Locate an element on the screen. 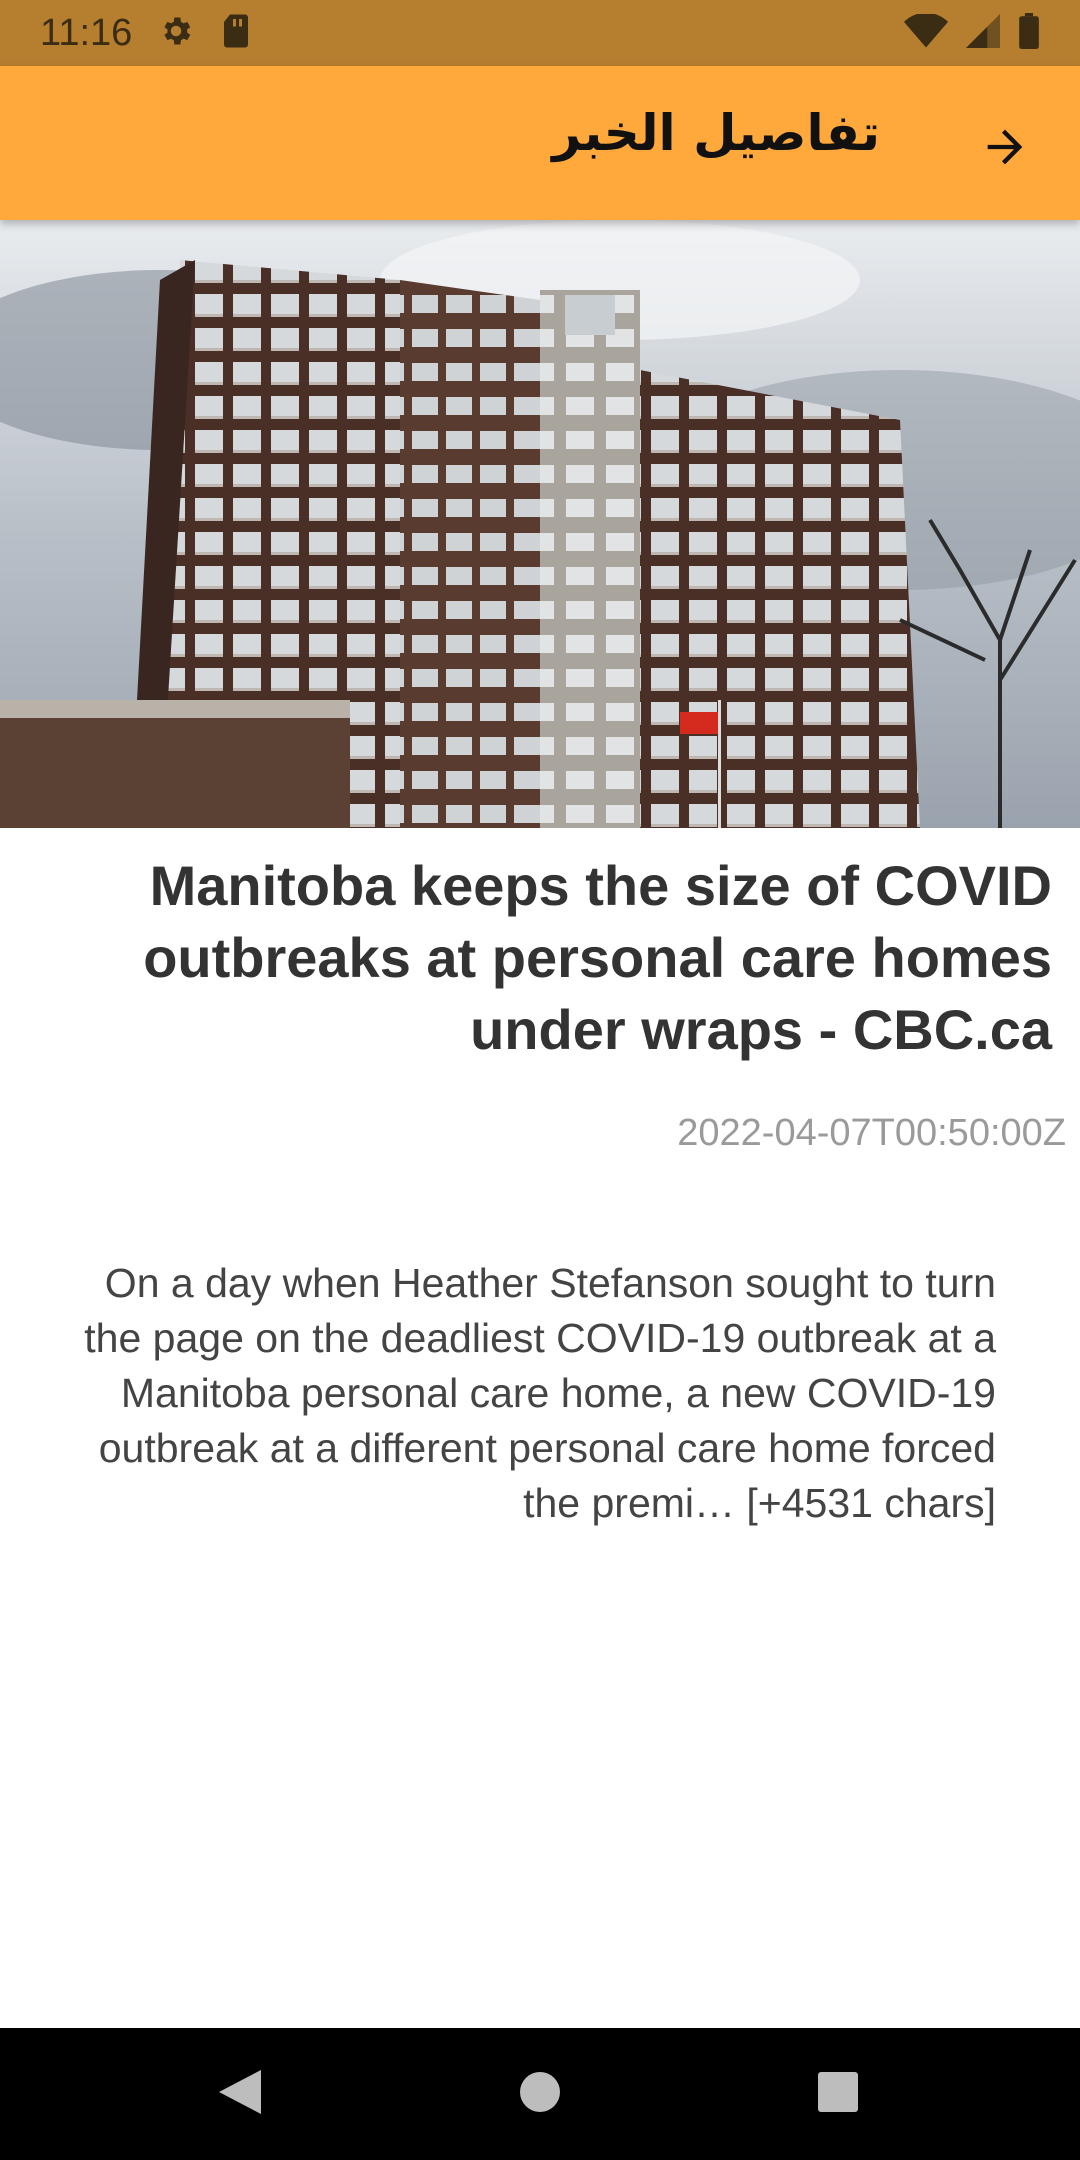 This screenshot has width=1080, height=2160. back-triangle-icon is located at coordinates (240, 2094).